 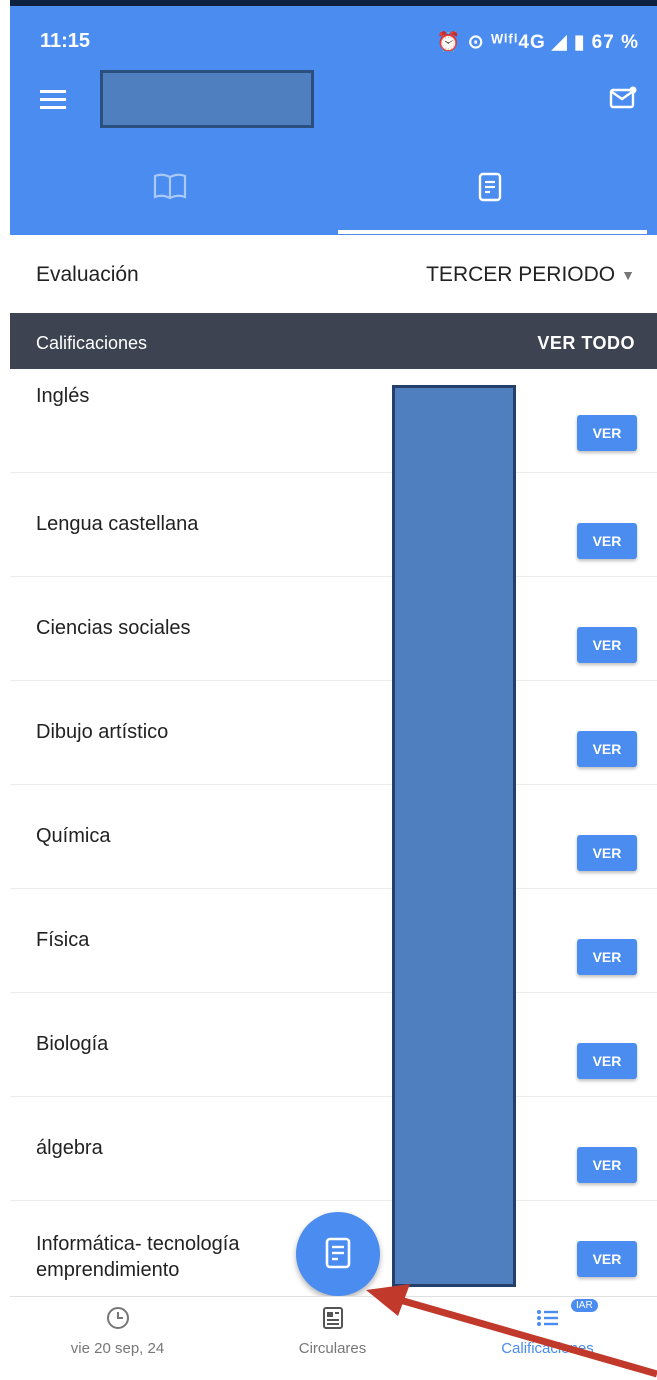 I want to click on evaluation-label: Evaluación, so click(x=87, y=274).